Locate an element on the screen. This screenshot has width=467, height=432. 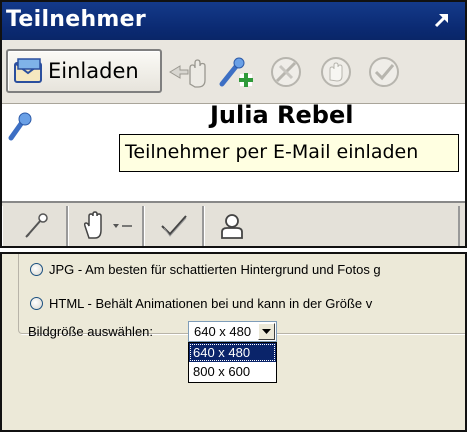
status-hand-dropdown is located at coordinates (106, 226).